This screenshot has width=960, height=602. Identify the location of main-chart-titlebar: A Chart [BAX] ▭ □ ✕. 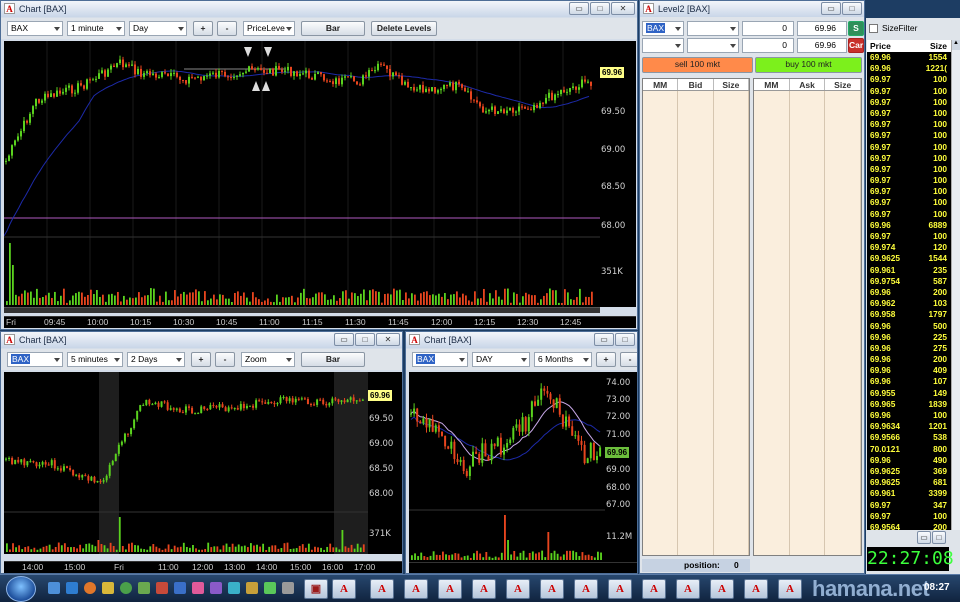
(319, 9).